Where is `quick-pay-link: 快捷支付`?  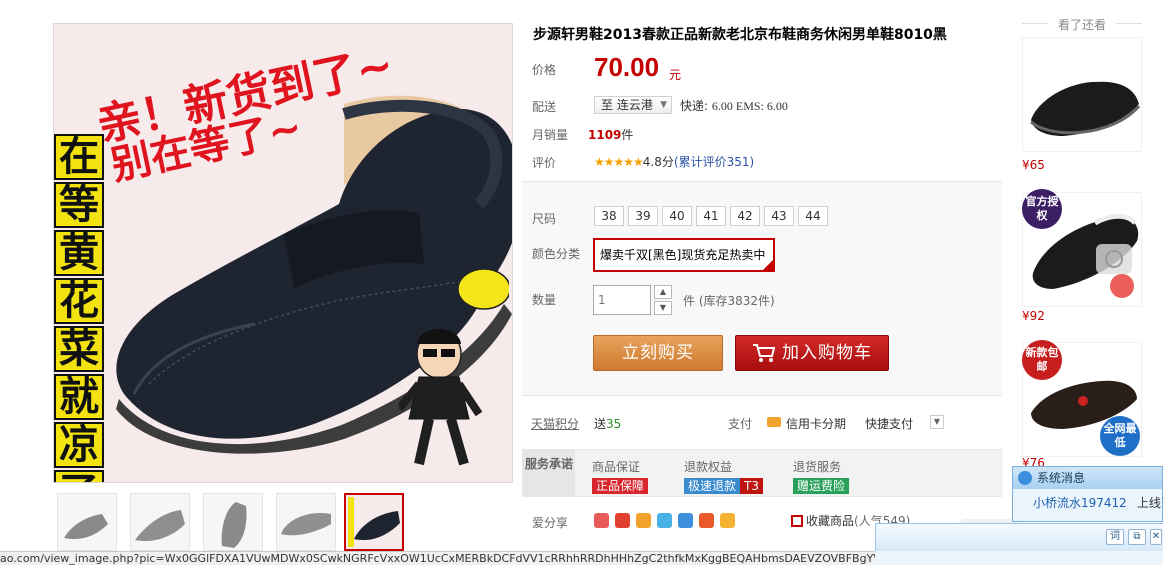 quick-pay-link: 快捷支付 is located at coordinates (889, 423).